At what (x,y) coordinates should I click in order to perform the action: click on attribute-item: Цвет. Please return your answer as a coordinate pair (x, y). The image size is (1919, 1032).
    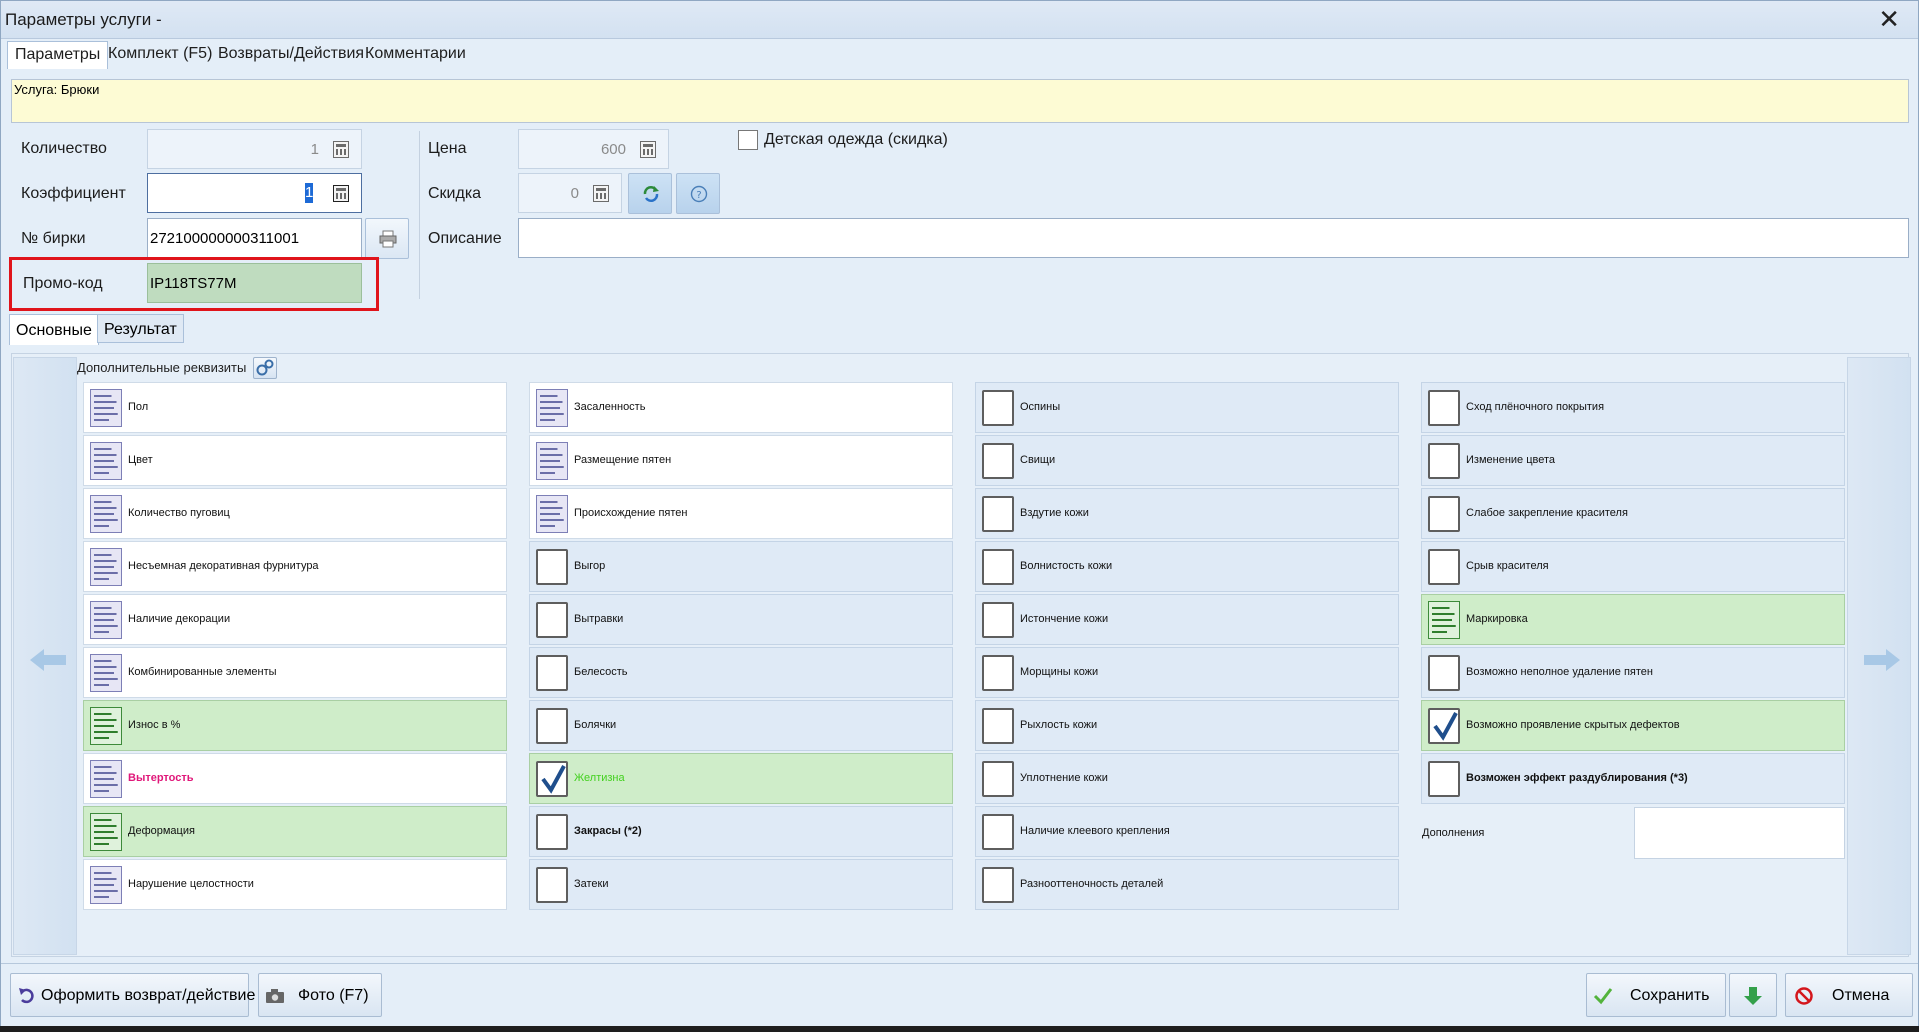
    Looking at the image, I should click on (295, 460).